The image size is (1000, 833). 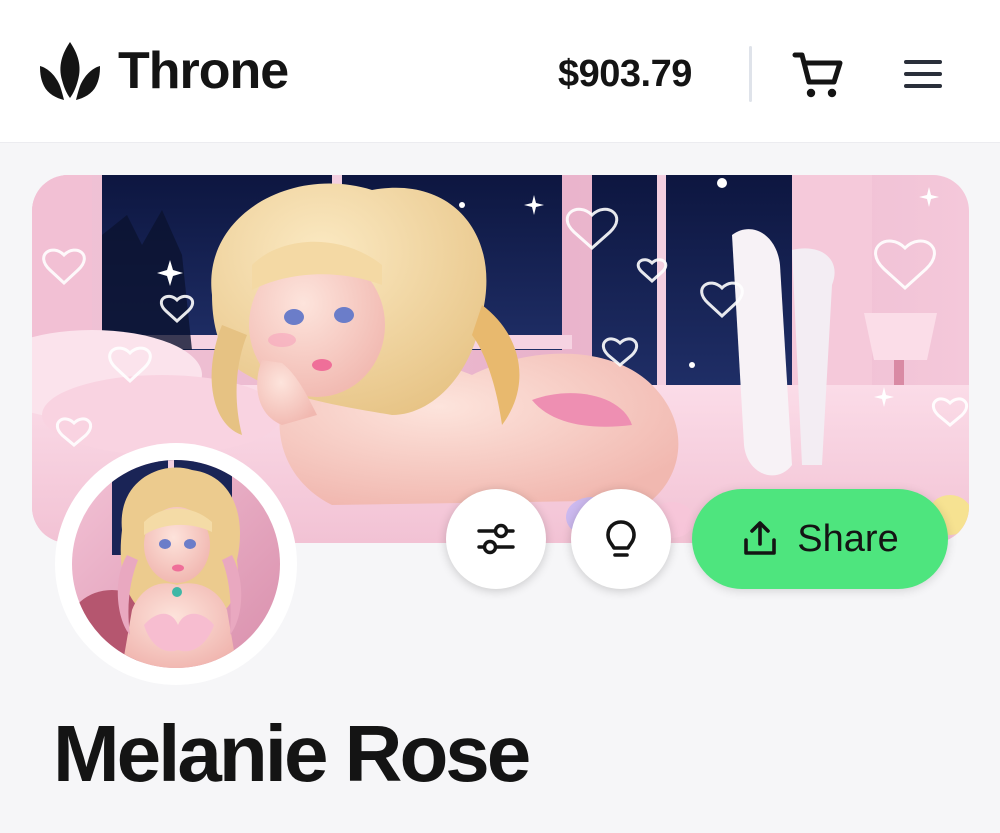 I want to click on hamburger-menu-icon, so click(x=923, y=74).